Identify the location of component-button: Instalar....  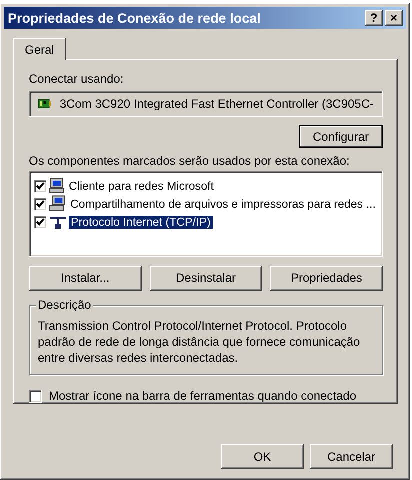
(85, 278).